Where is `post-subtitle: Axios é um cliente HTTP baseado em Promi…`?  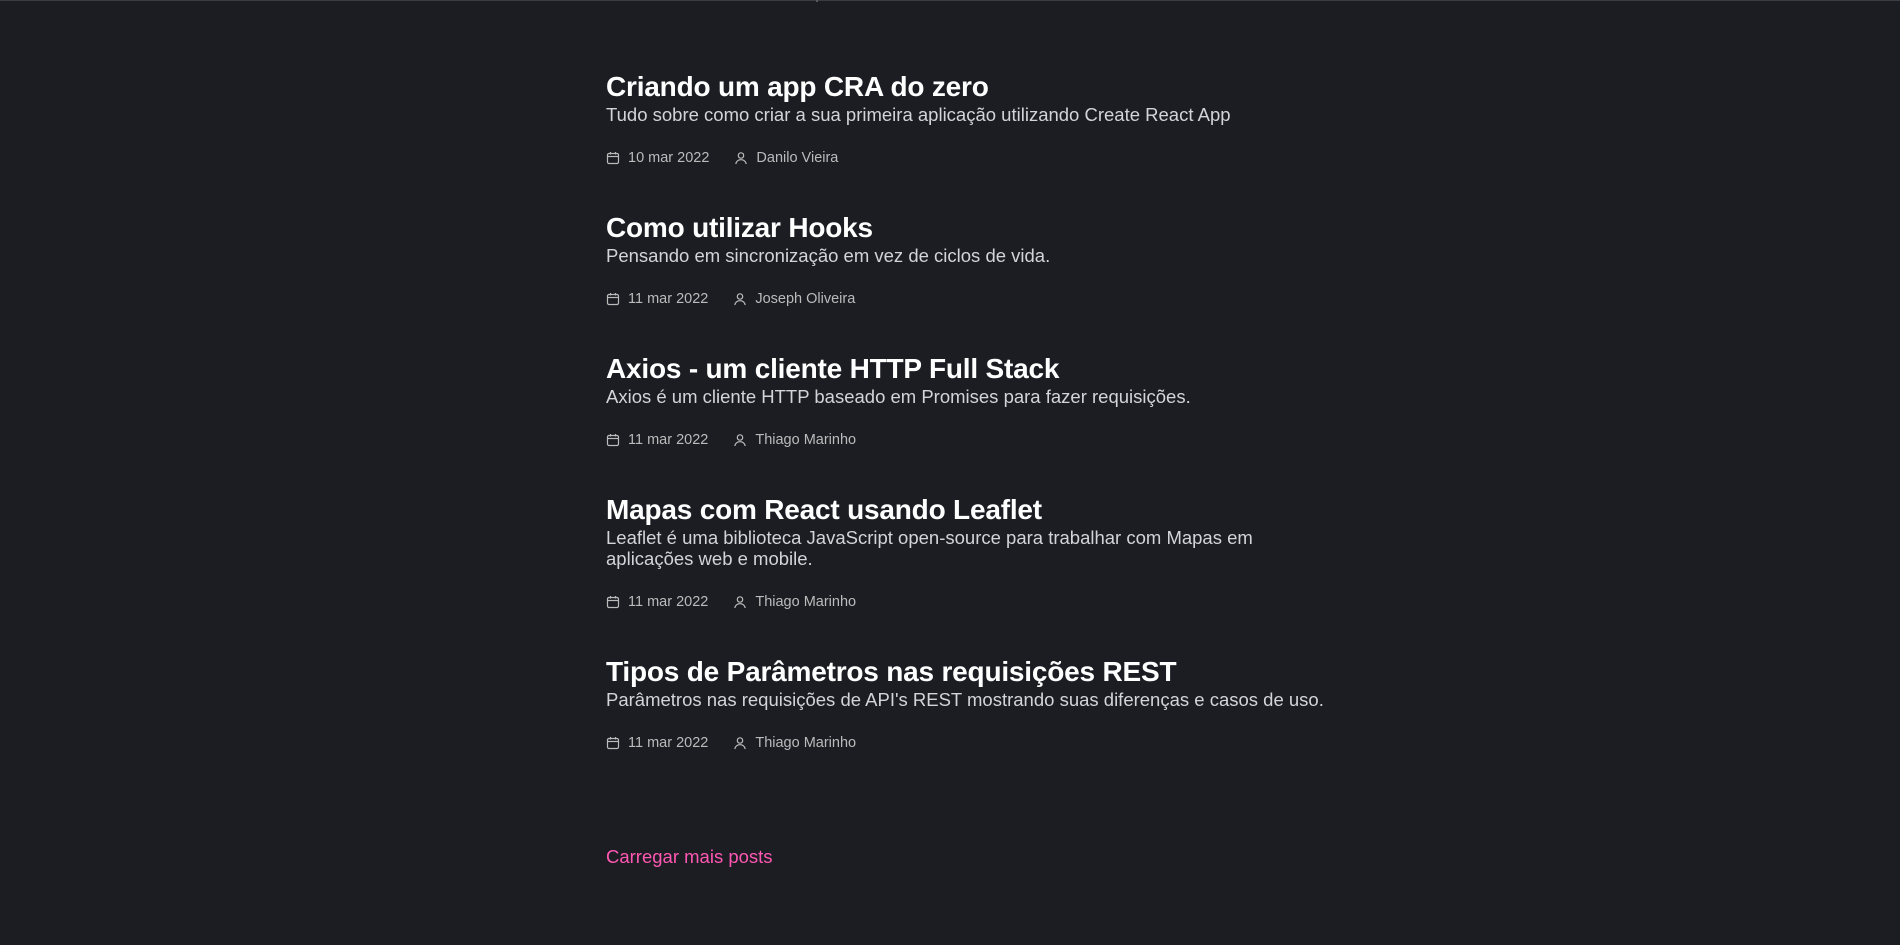 post-subtitle: Axios é um cliente HTTP baseado em Promi… is located at coordinates (898, 396).